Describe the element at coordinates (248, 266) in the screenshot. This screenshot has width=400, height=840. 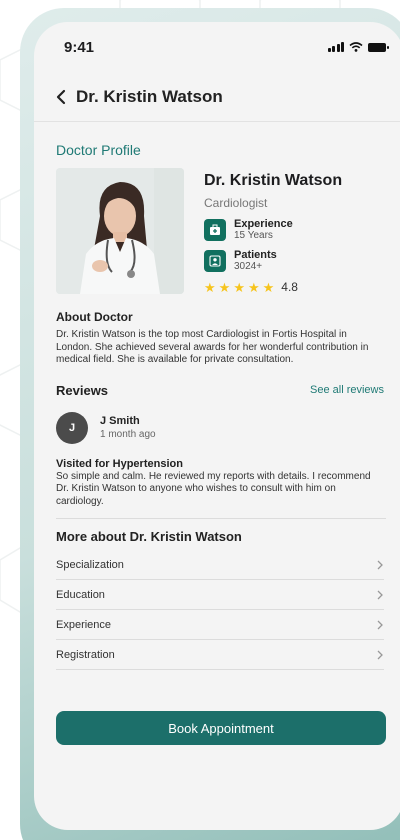
I see `patients-value: 3024+` at that location.